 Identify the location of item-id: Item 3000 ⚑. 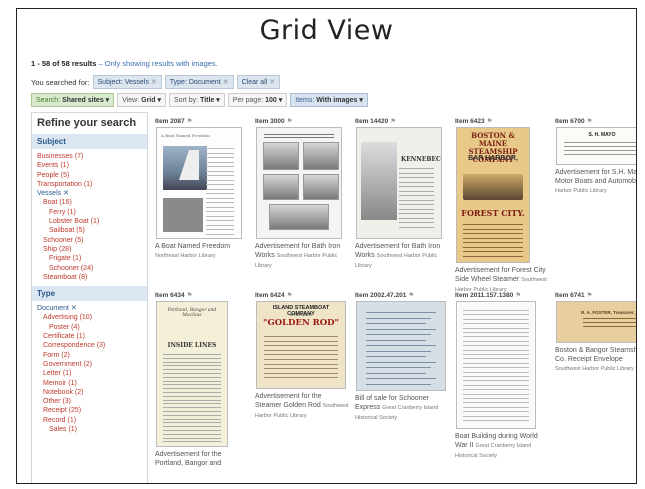
(302, 121).